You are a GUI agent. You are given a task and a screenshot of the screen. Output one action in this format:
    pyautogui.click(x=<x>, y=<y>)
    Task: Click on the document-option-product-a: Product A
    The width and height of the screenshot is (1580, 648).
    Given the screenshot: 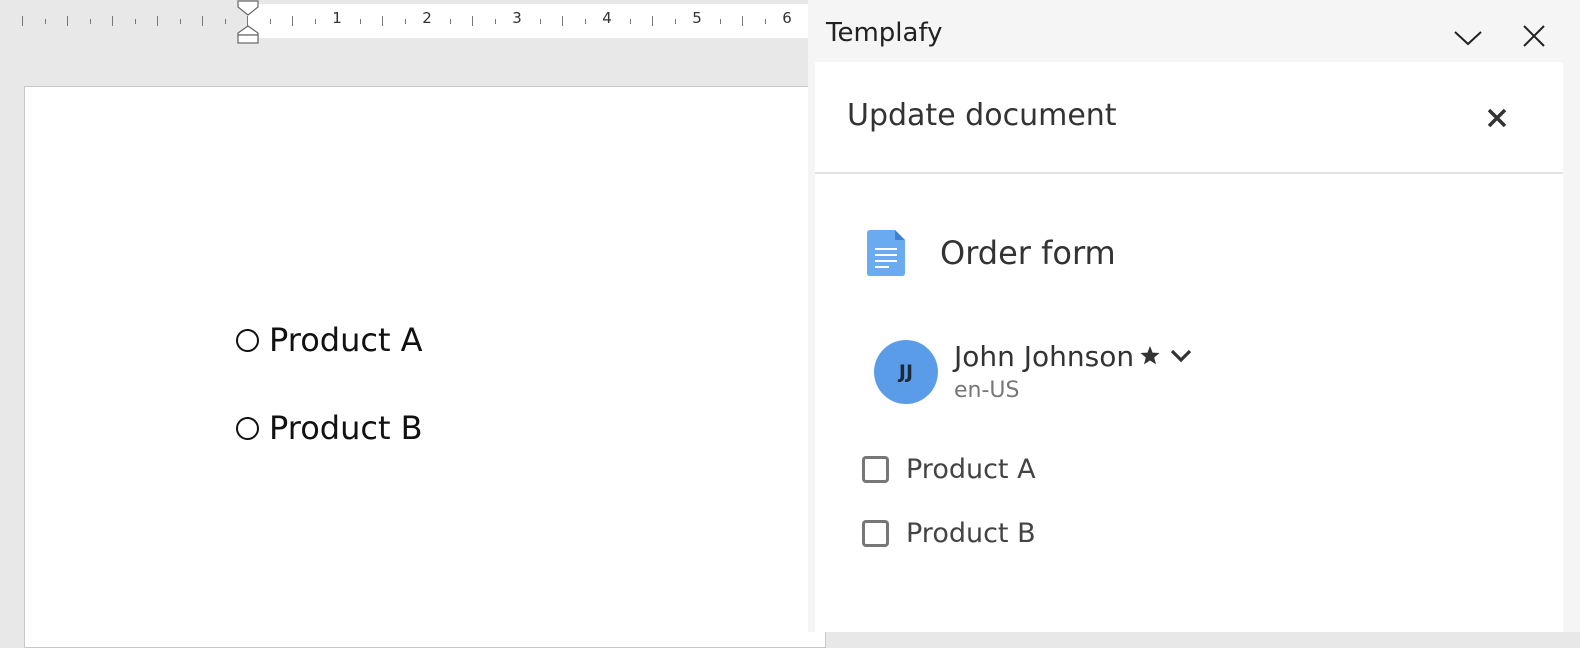 What is the action you would take?
    pyautogui.click(x=329, y=340)
    